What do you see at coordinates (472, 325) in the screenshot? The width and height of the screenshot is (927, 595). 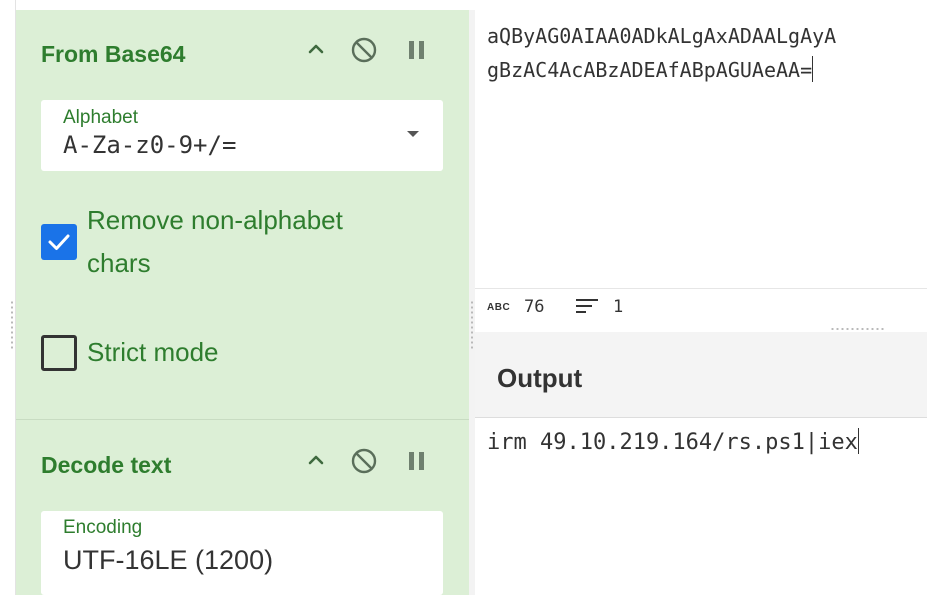 I see `resize-handle-middle` at bounding box center [472, 325].